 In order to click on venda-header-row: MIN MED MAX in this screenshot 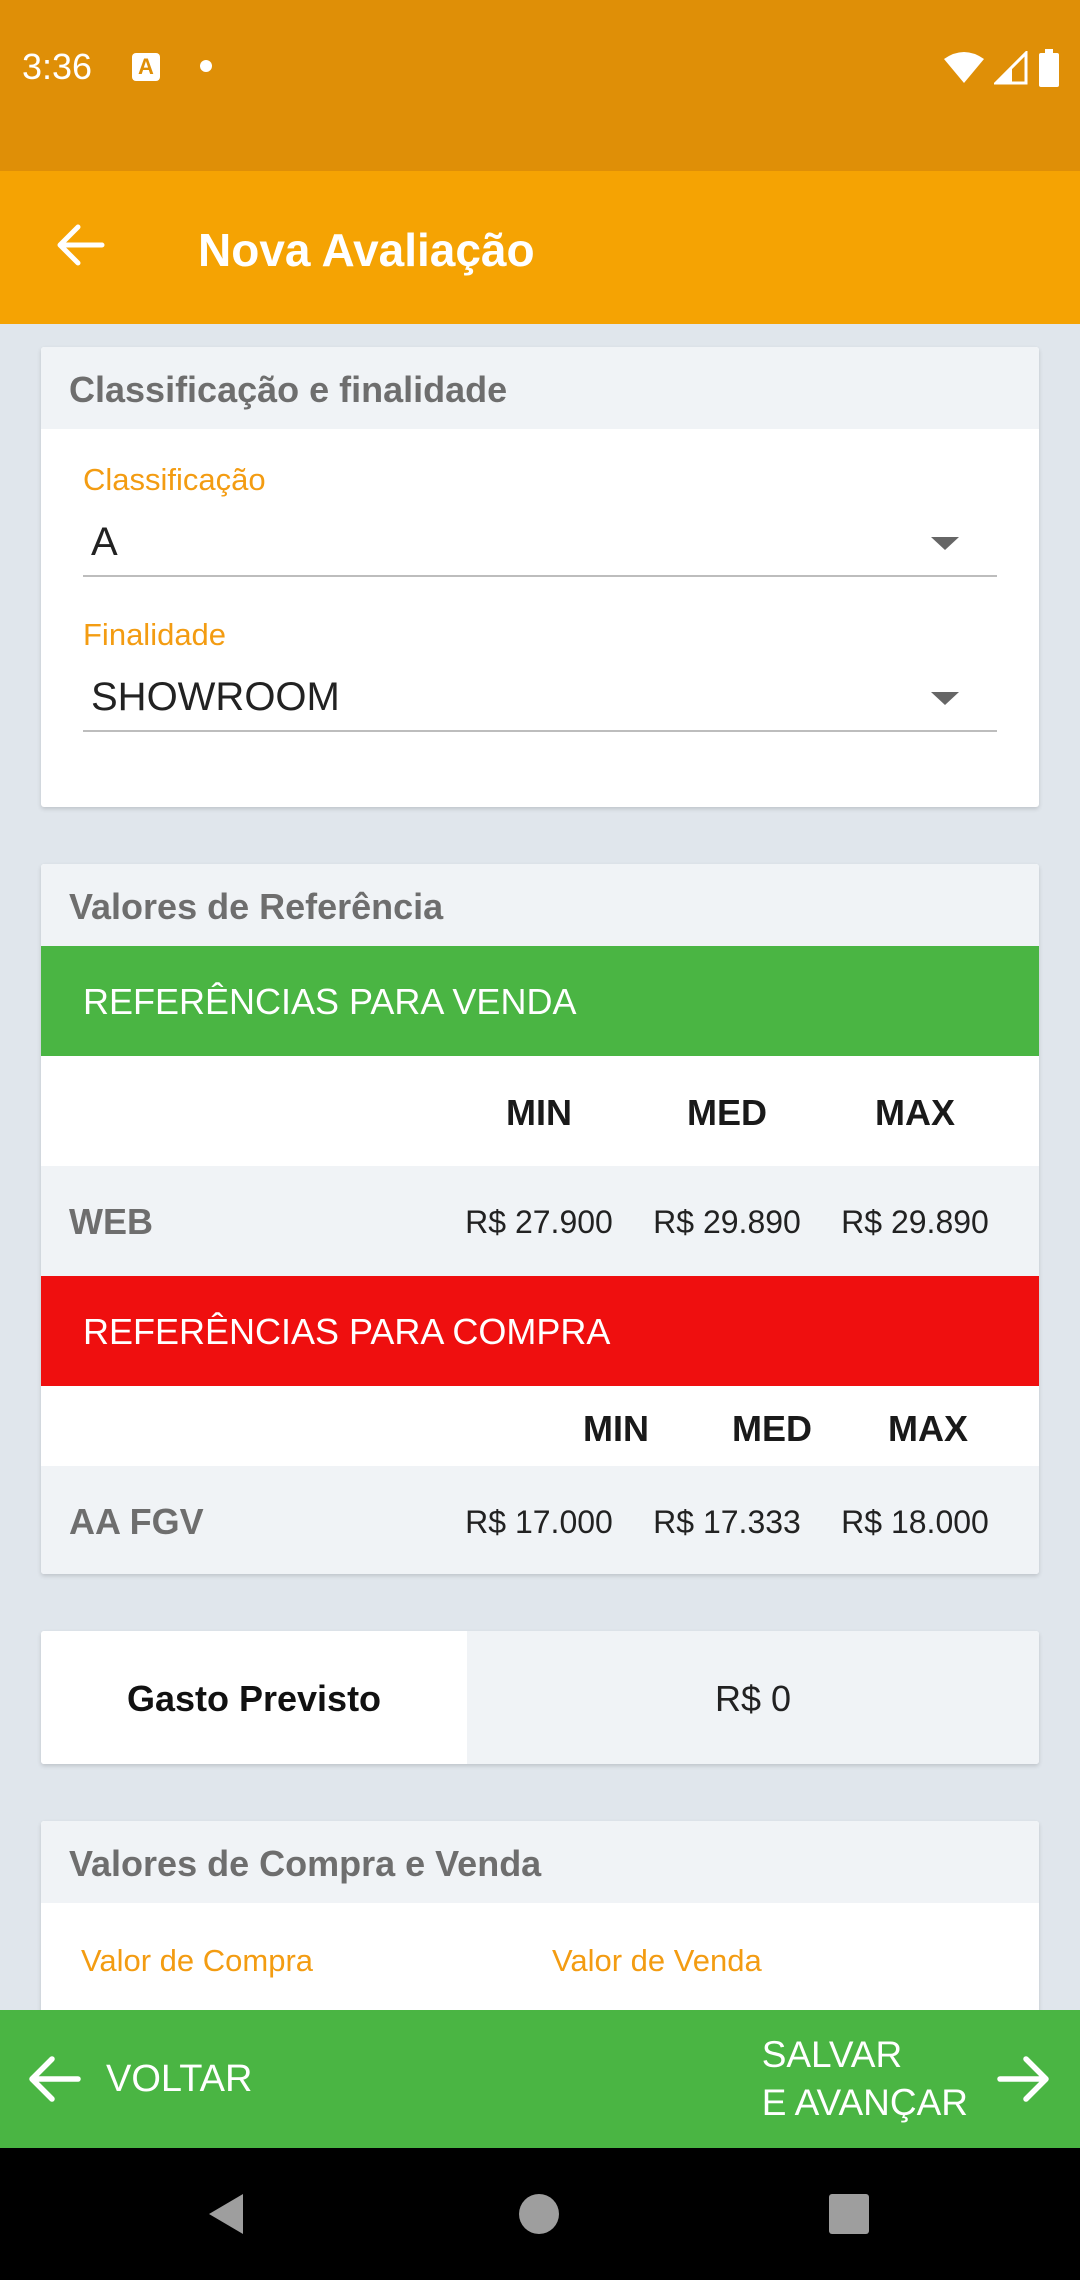, I will do `click(540, 1111)`.